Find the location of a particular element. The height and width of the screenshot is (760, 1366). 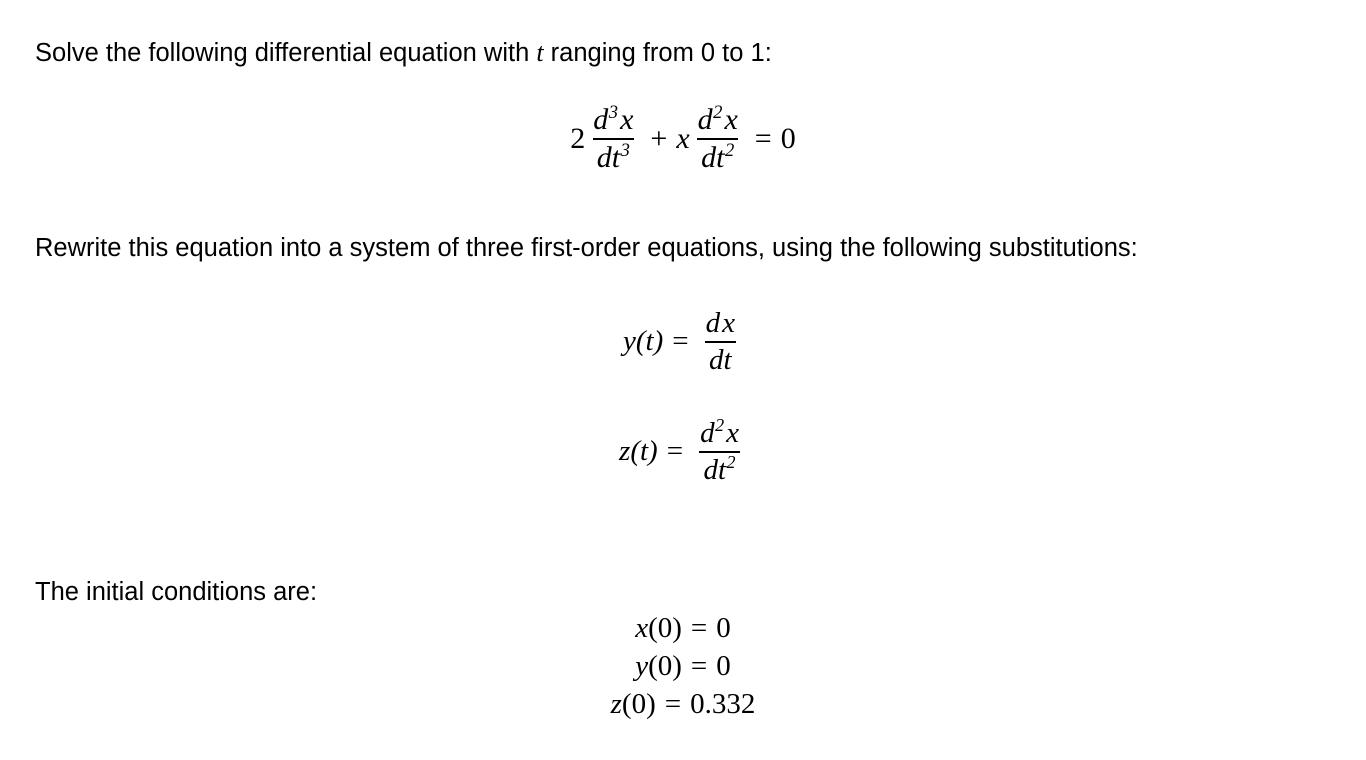

equation-coefficient: 2 is located at coordinates (578, 138).